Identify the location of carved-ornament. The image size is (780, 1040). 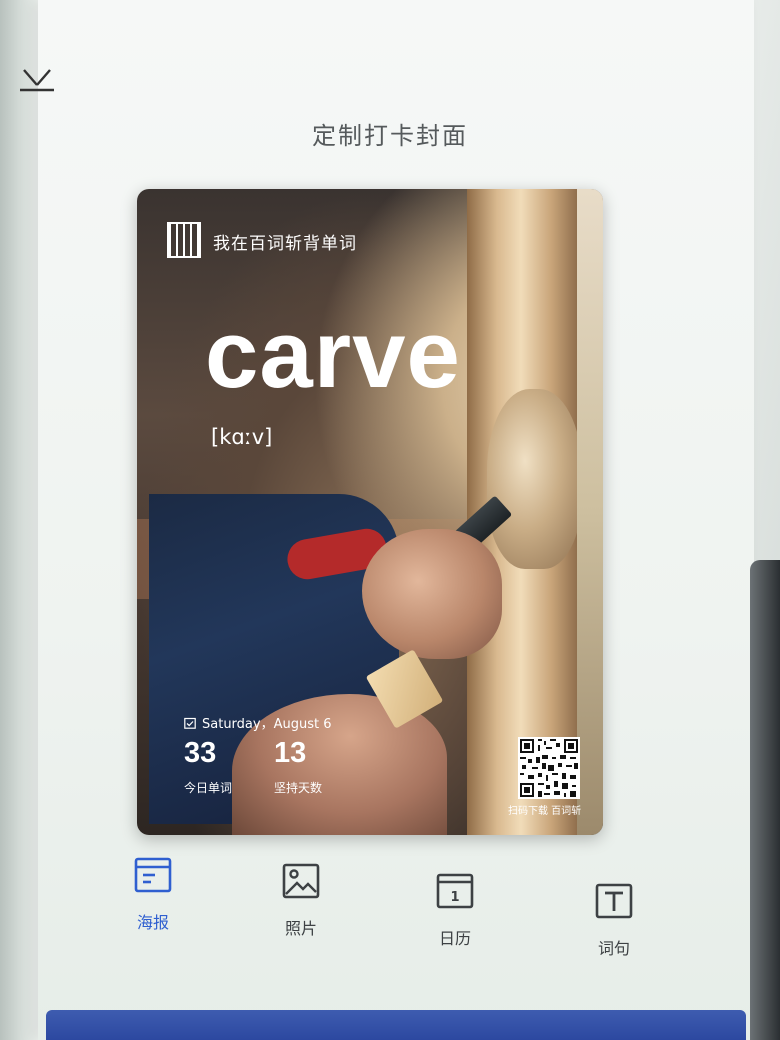
(534, 479).